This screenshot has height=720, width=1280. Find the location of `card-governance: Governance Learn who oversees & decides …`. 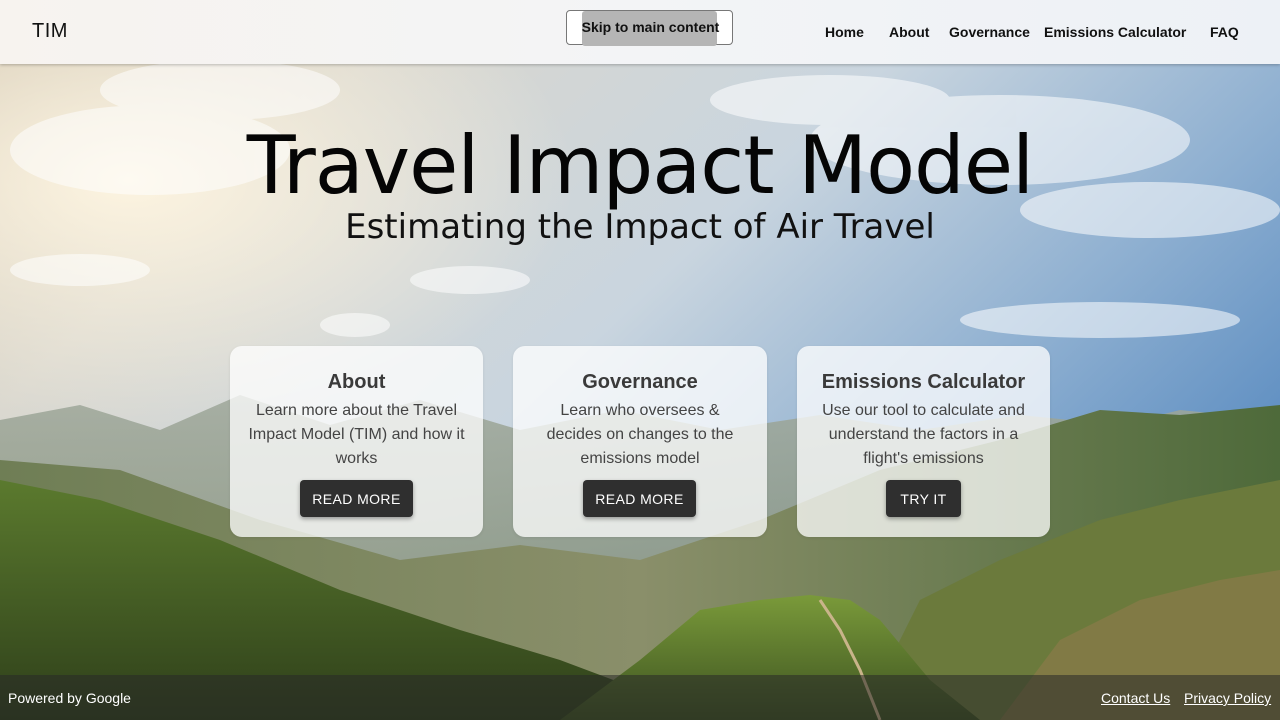

card-governance: Governance Learn who oversees & decides … is located at coordinates (640, 441).